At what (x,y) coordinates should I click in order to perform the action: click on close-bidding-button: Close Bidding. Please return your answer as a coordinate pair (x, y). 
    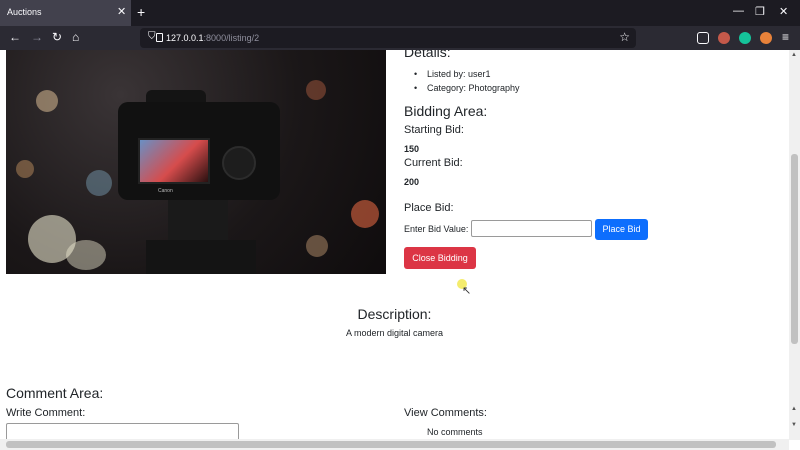
    Looking at the image, I should click on (440, 258).